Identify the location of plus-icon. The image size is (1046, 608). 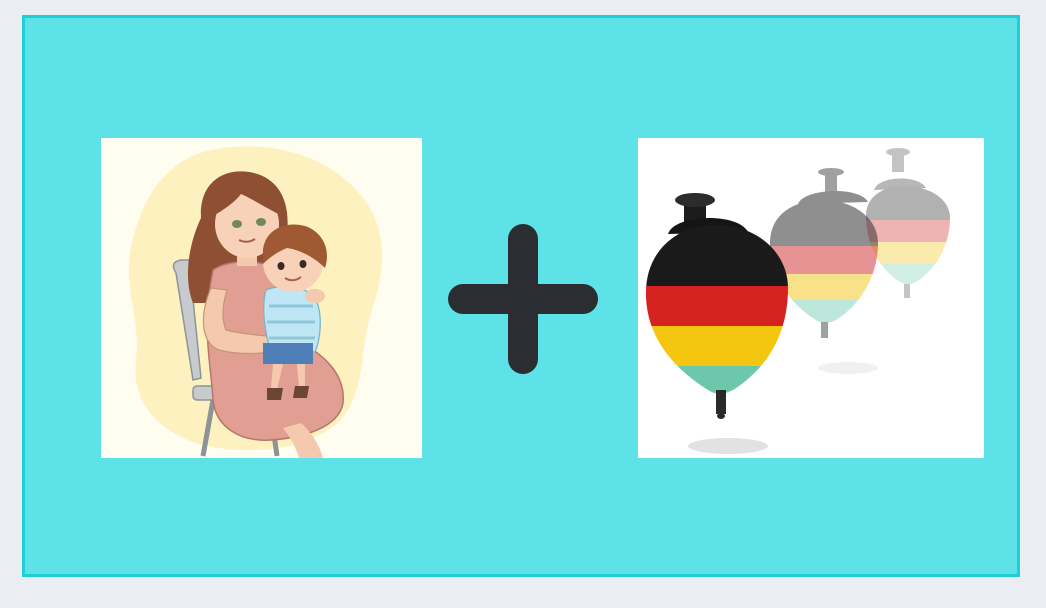
(523, 299).